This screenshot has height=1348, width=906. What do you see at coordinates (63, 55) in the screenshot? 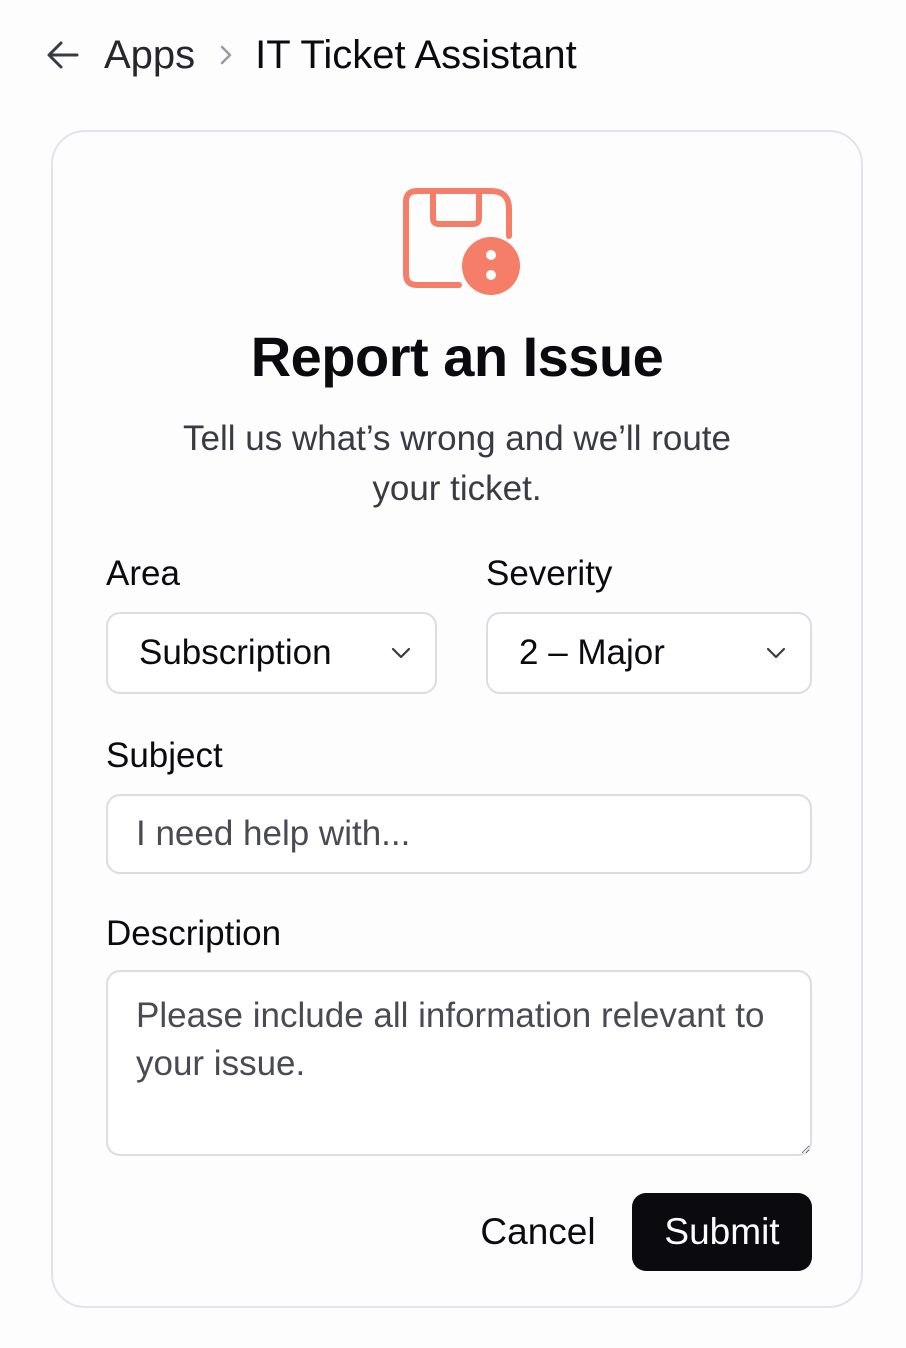
I see `arrow-left-icon` at bounding box center [63, 55].